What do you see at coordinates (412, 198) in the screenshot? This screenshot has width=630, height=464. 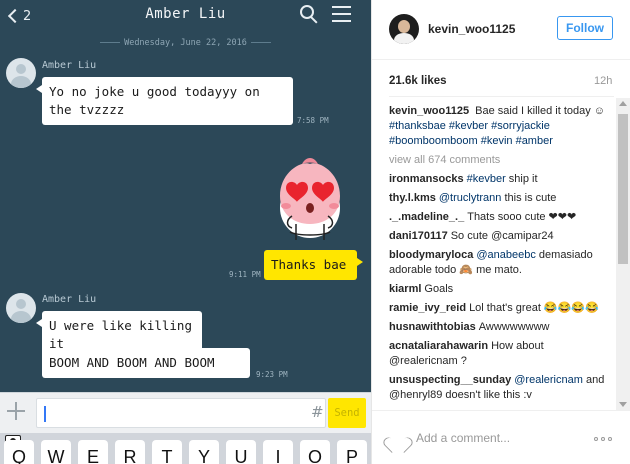 I see `comment-username: thy.l.kms` at bounding box center [412, 198].